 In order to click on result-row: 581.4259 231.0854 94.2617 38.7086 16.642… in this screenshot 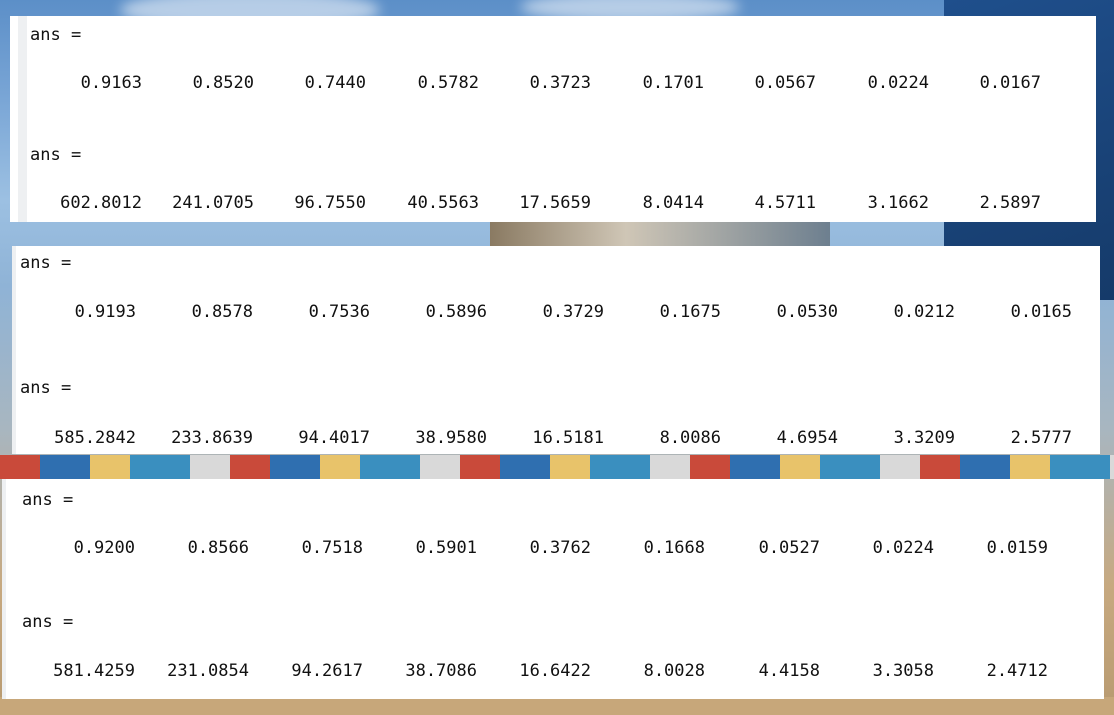, I will do `click(554, 671)`.